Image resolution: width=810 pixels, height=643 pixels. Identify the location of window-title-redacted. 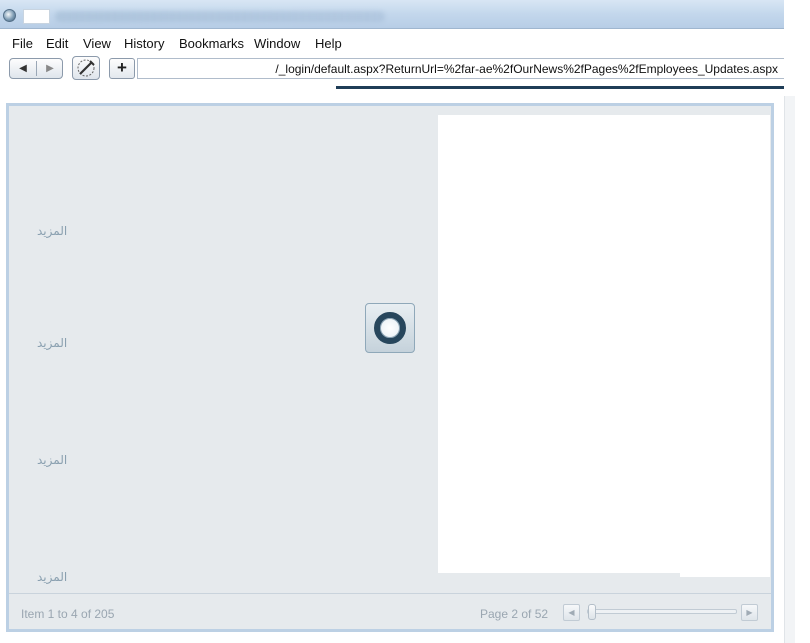
(220, 16).